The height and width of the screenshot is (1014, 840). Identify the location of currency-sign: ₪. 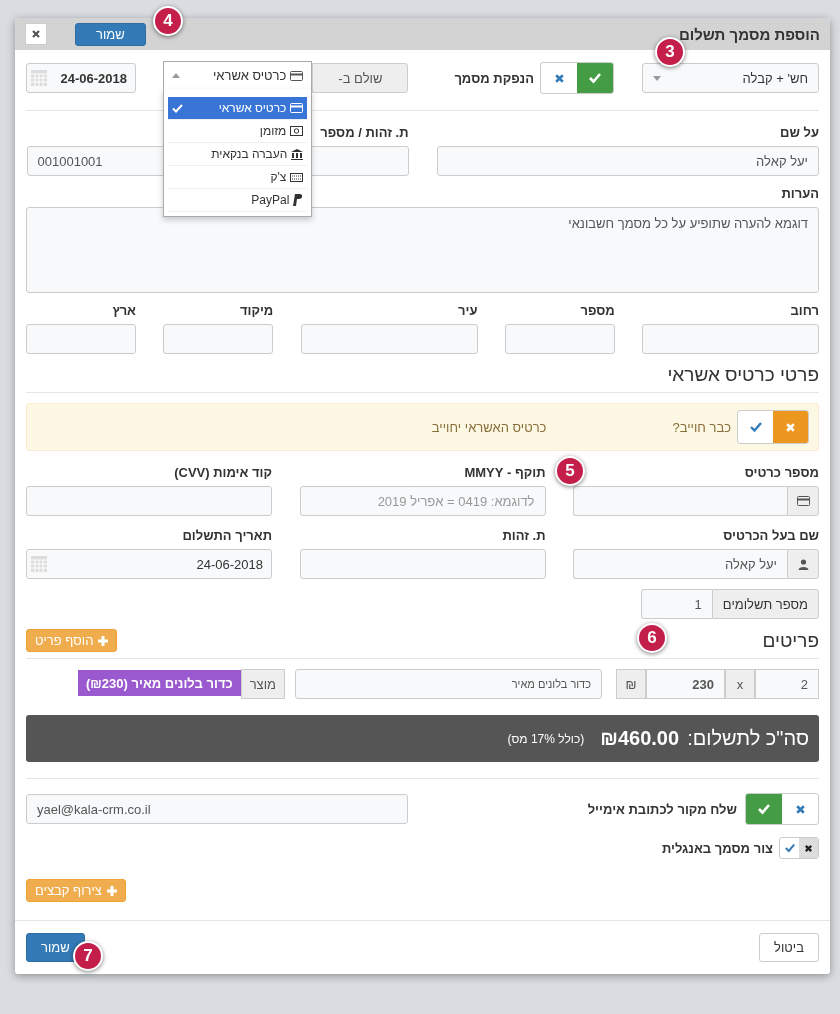
(631, 684).